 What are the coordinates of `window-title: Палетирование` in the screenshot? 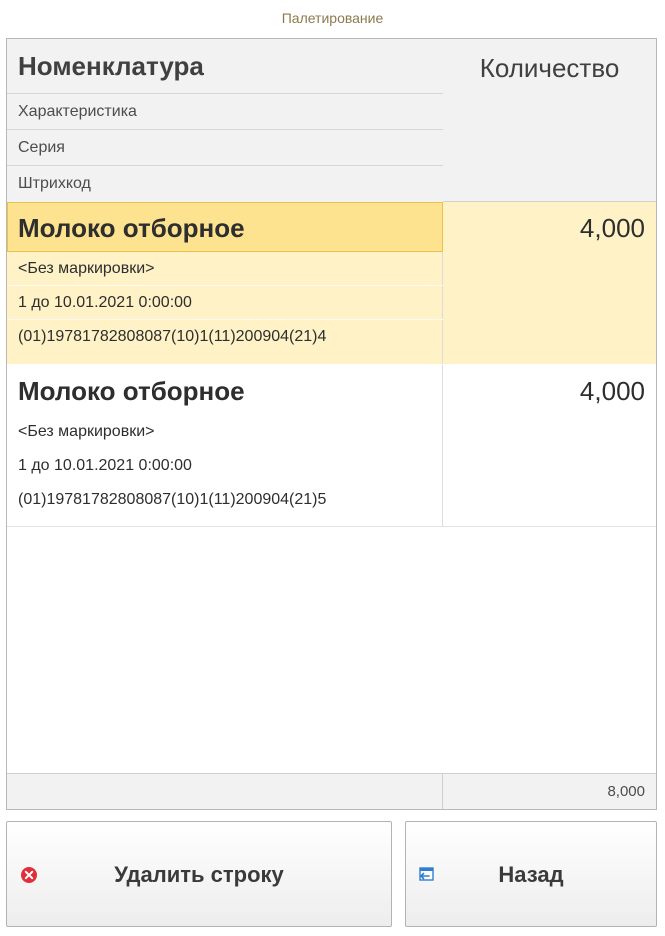 It's located at (332, 18).